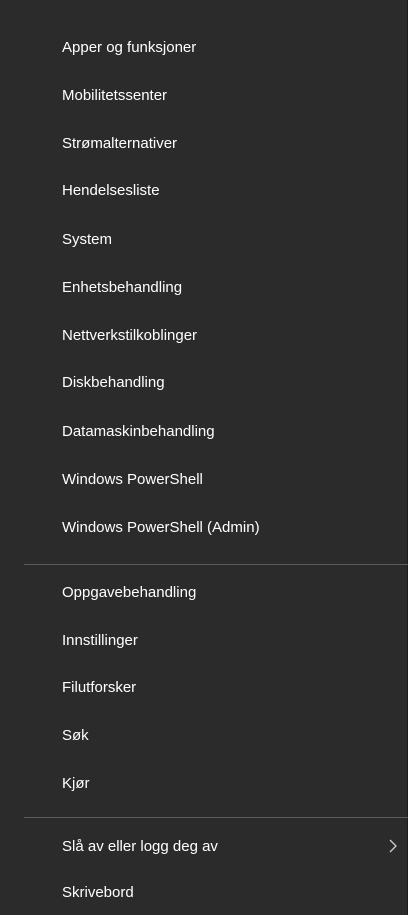  Describe the element at coordinates (98, 892) in the screenshot. I see `menu-item-label: Skrivebord` at that location.